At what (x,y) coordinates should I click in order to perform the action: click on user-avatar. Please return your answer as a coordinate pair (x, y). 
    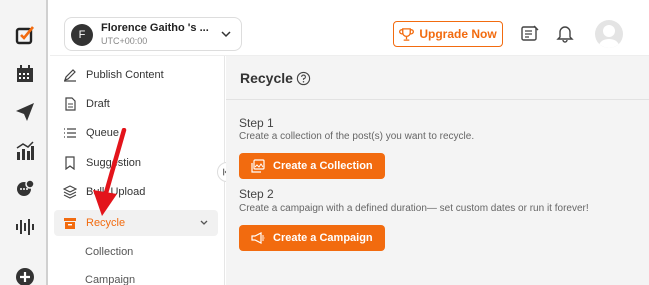
    Looking at the image, I should click on (609, 34).